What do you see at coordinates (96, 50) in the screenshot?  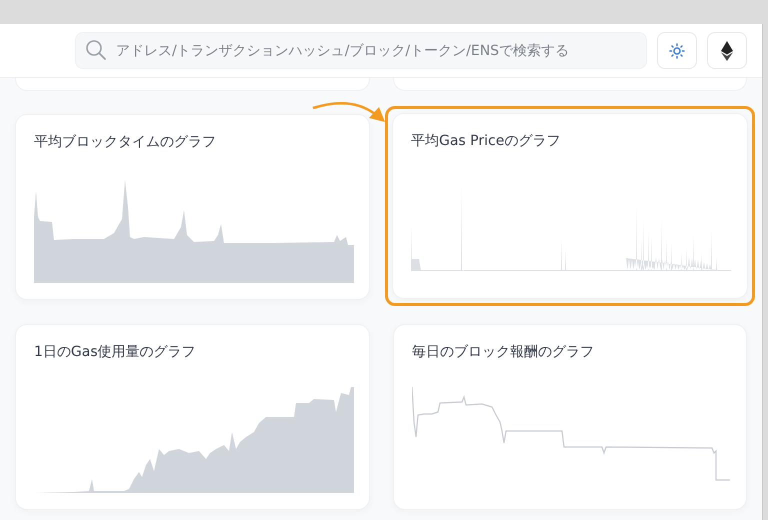 I see `search-icon` at bounding box center [96, 50].